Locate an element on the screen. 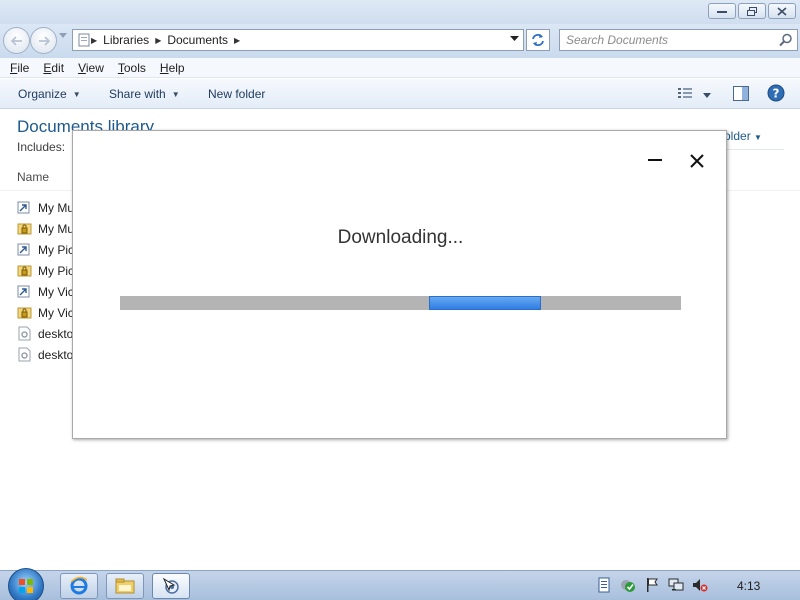 Image resolution: width=800 pixels, height=600 pixels. menu-view: View is located at coordinates (91, 68).